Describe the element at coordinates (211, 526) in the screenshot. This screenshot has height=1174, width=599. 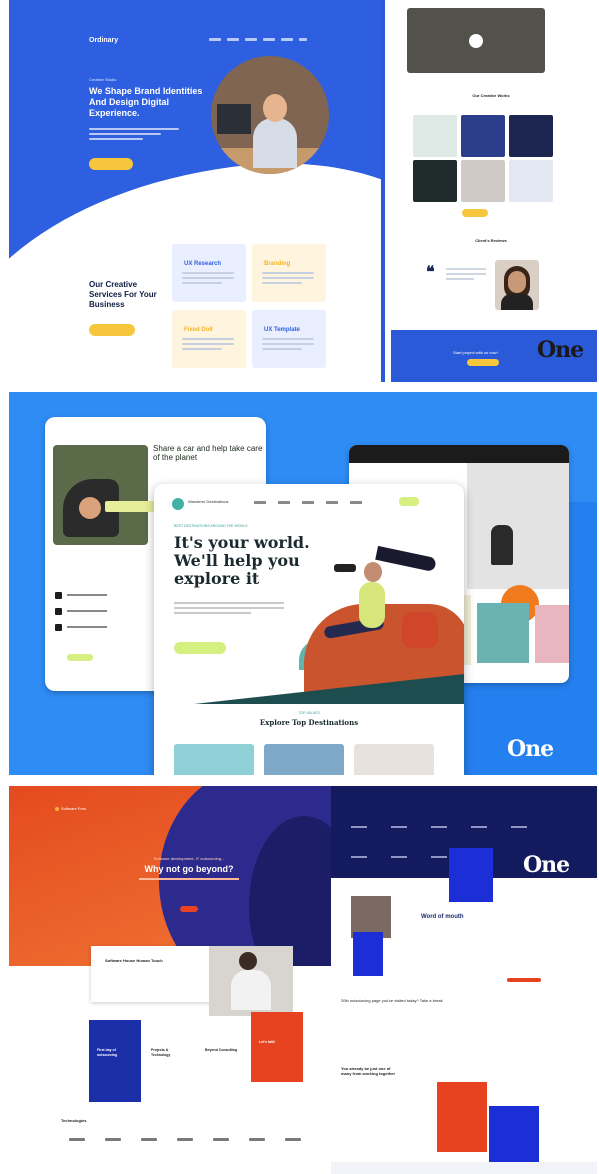
I see `hero-eyebrow: BEST DESTINATIONS AROUND THE WORLD` at that location.